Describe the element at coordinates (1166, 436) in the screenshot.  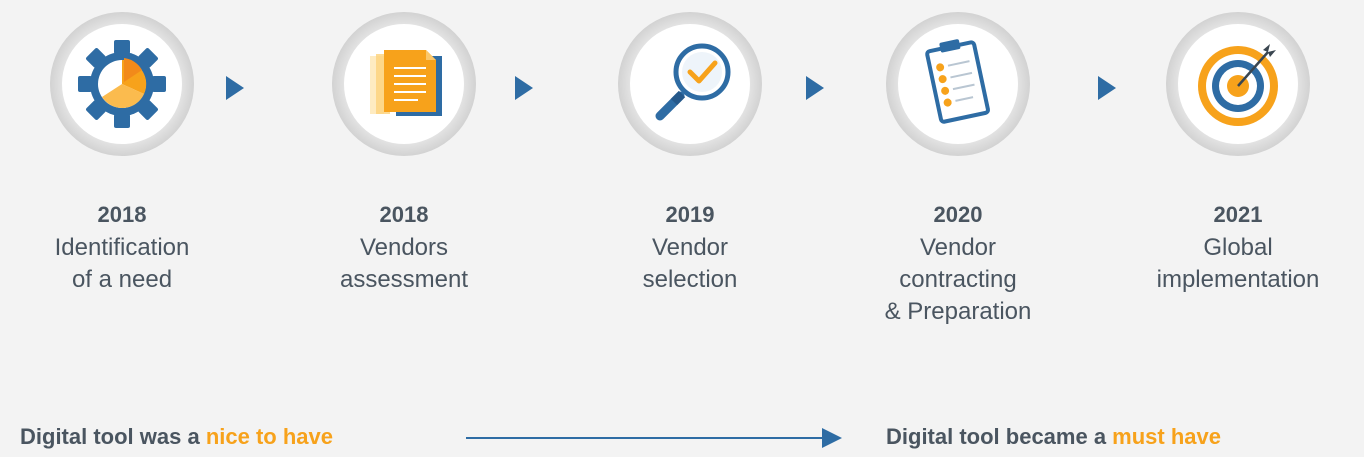
I see `caption-highlight: must have` at that location.